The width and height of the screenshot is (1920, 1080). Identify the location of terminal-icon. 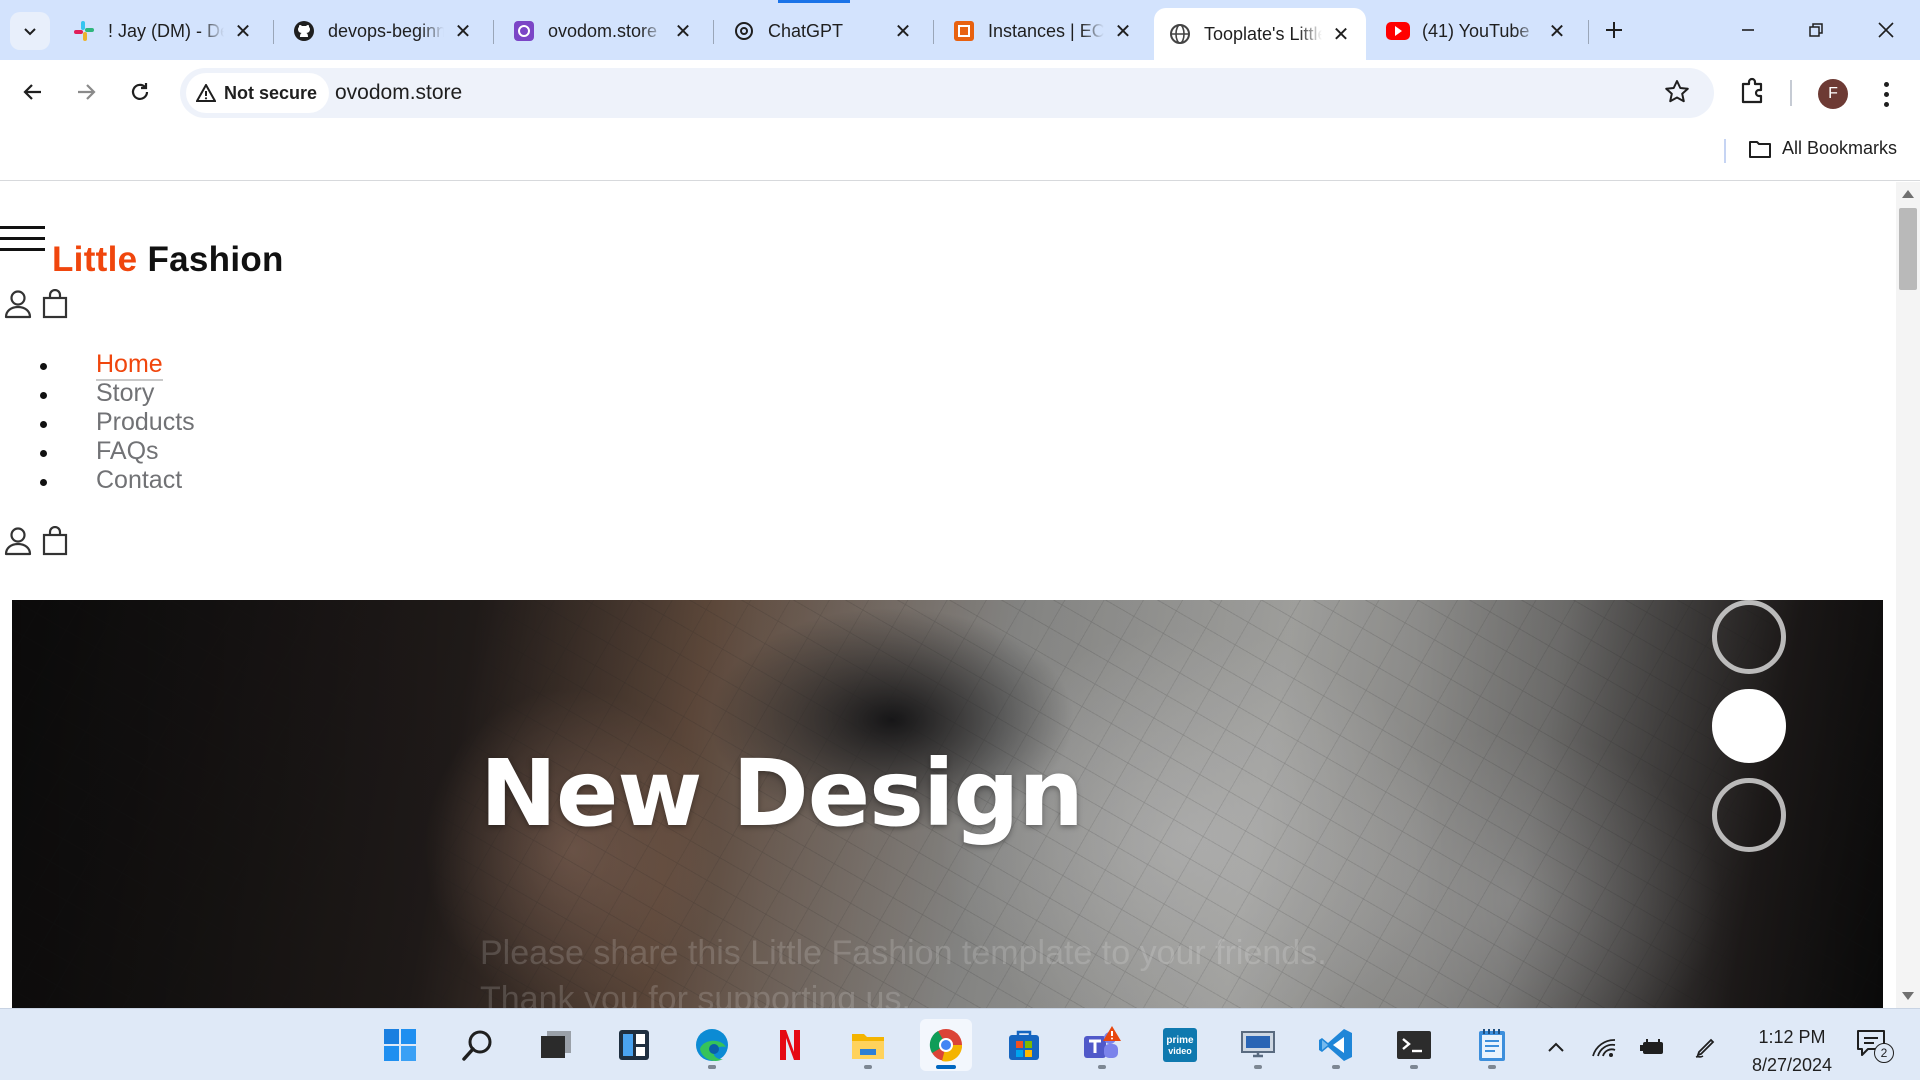
(1414, 1045).